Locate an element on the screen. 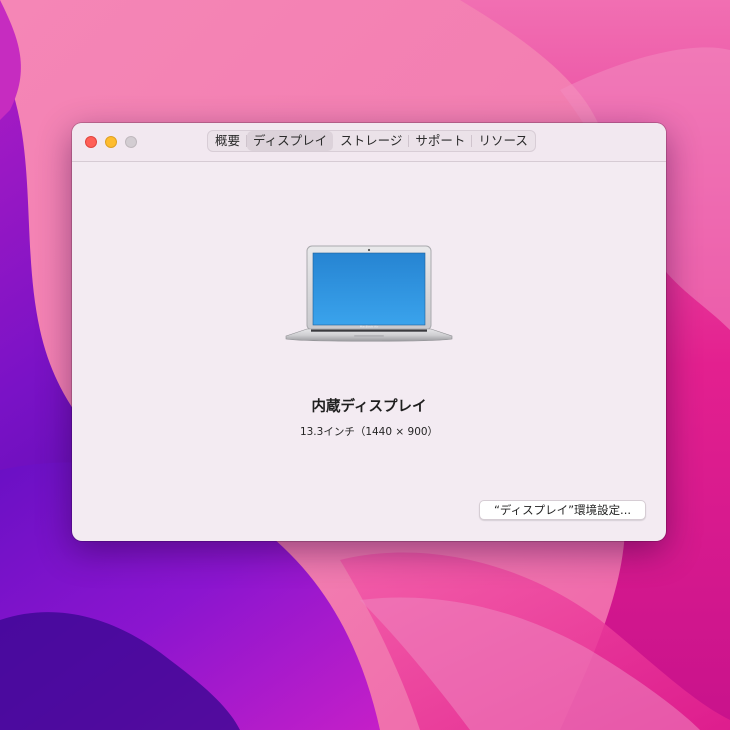 Image resolution: width=730 pixels, height=730 pixels. window-titlebar: 概要 ディスプレイ ストレージ サポート リソース is located at coordinates (369, 142).